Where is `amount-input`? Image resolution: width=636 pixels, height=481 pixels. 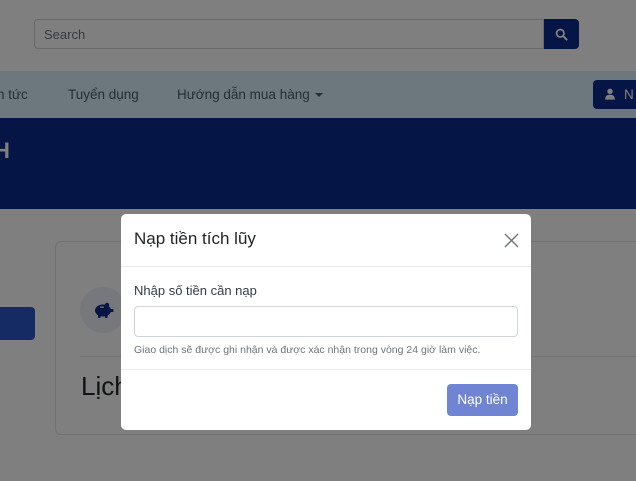
amount-input is located at coordinates (326, 321).